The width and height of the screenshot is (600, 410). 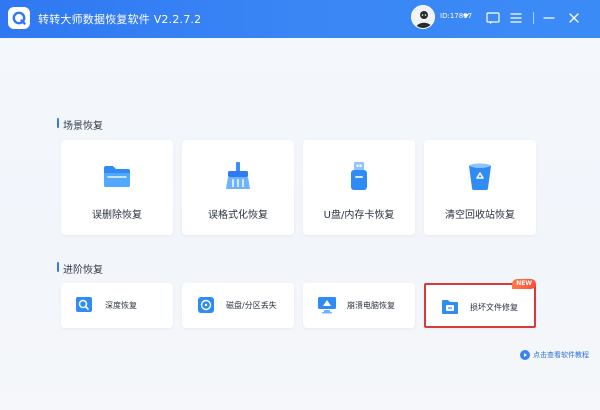 I want to click on card-damaged-file-repair: NEW 损坏文件修复, so click(x=480, y=303).